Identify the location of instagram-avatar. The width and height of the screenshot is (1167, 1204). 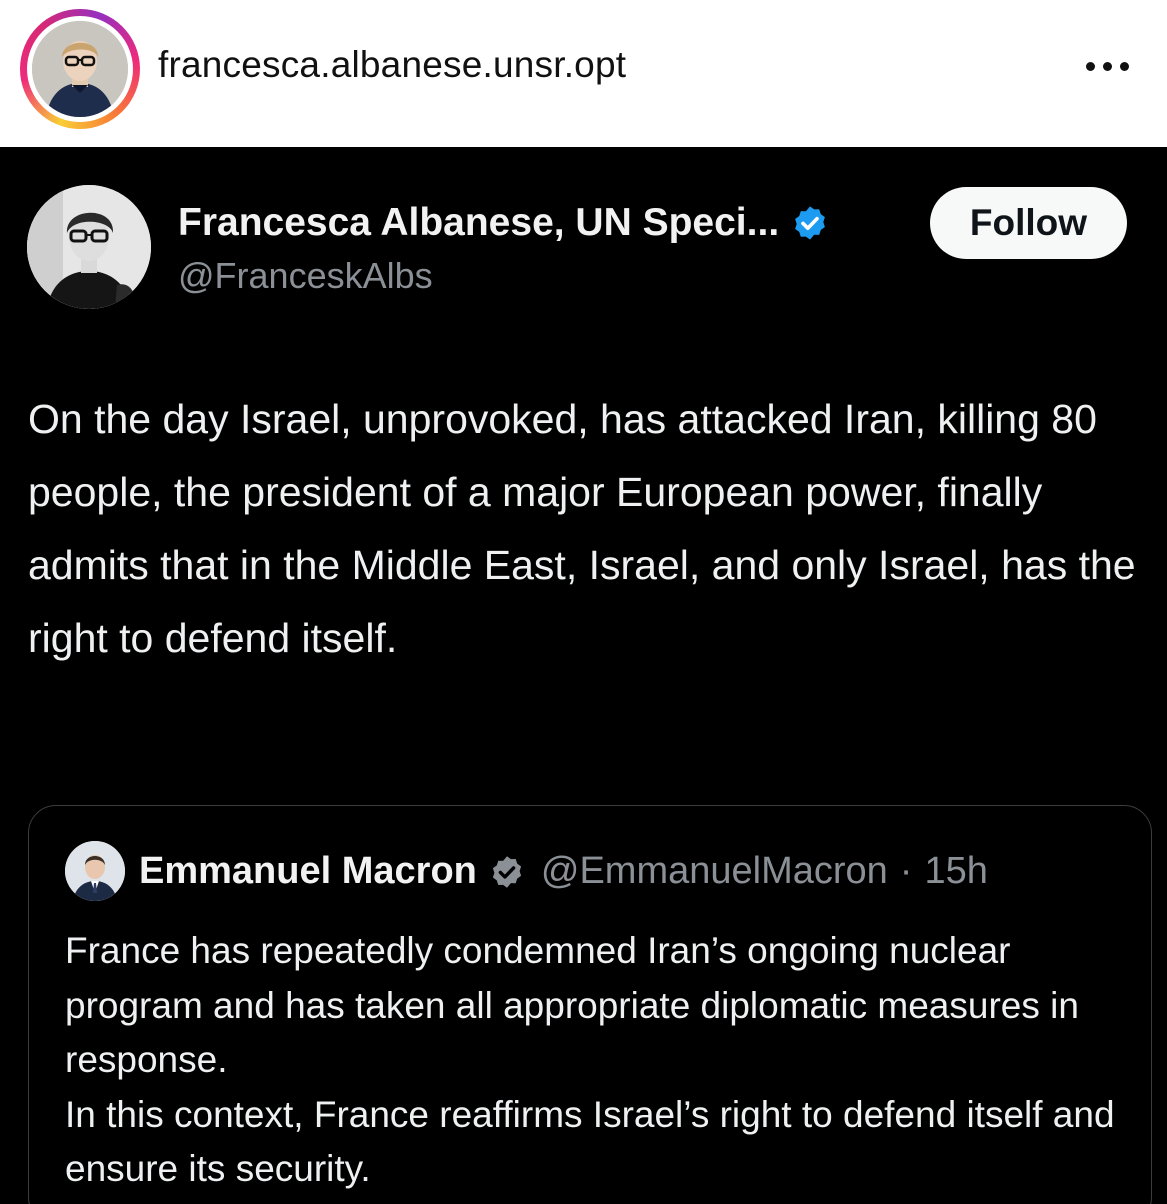
(80, 69).